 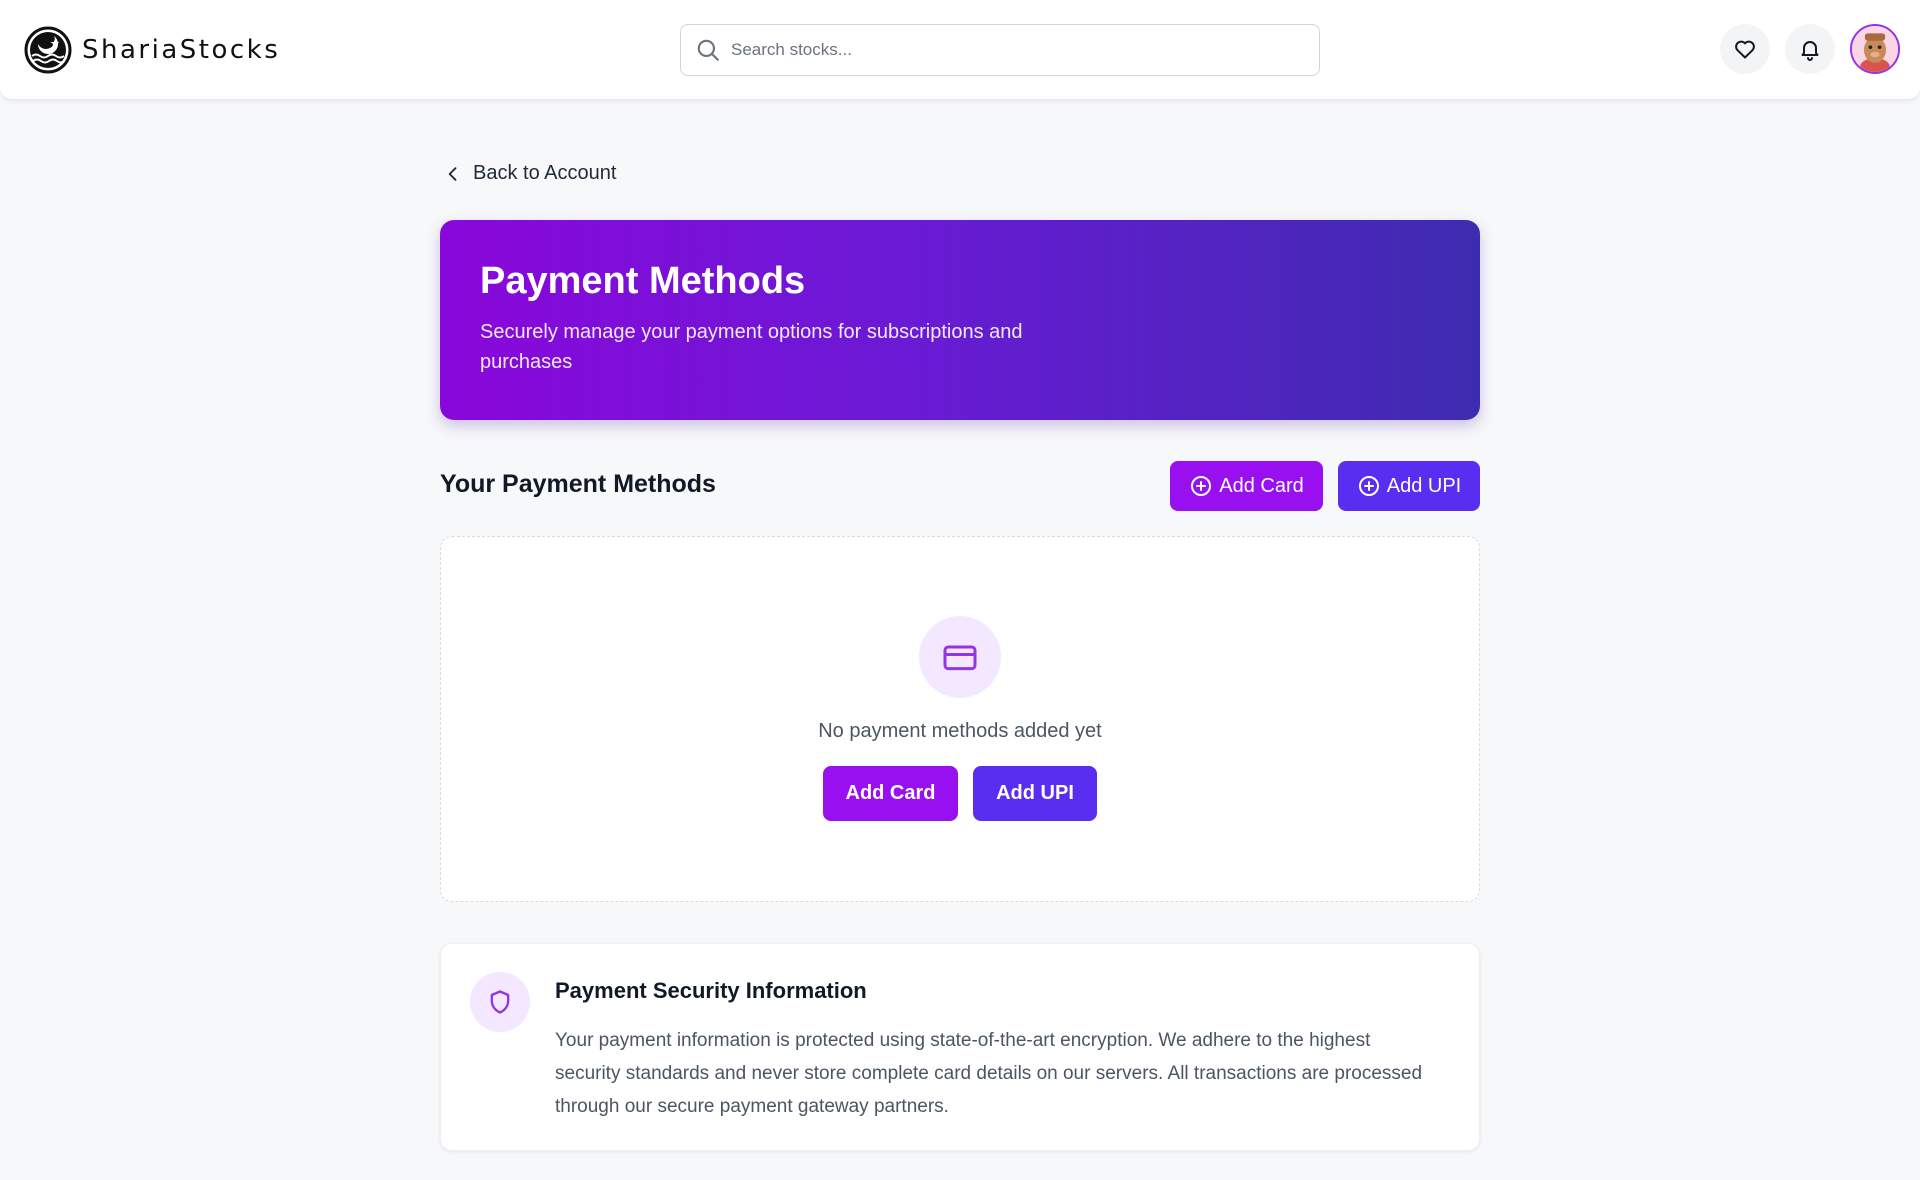 I want to click on empty-state-icon-badge, so click(x=960, y=657).